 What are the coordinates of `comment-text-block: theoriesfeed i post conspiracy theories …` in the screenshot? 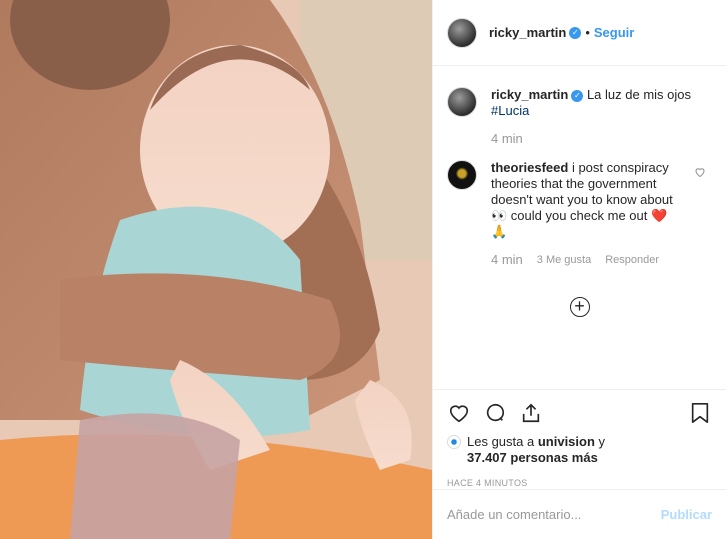 It's located at (586, 200).